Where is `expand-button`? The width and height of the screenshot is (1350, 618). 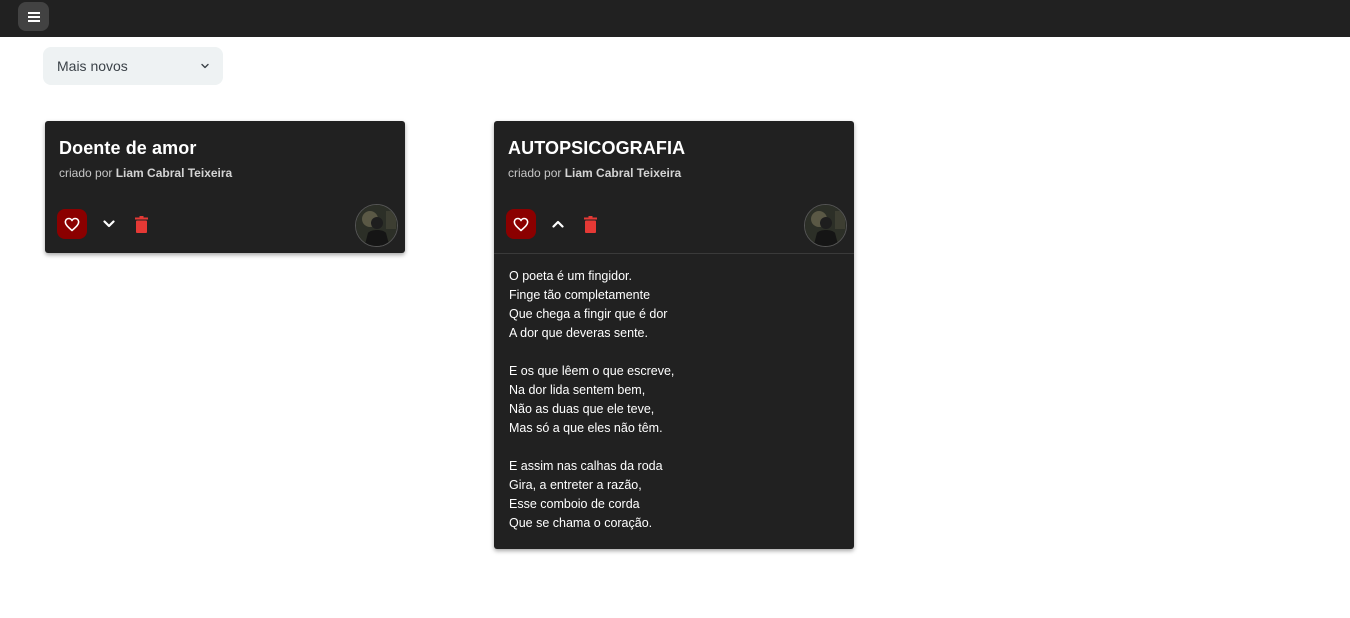
expand-button is located at coordinates (109, 224).